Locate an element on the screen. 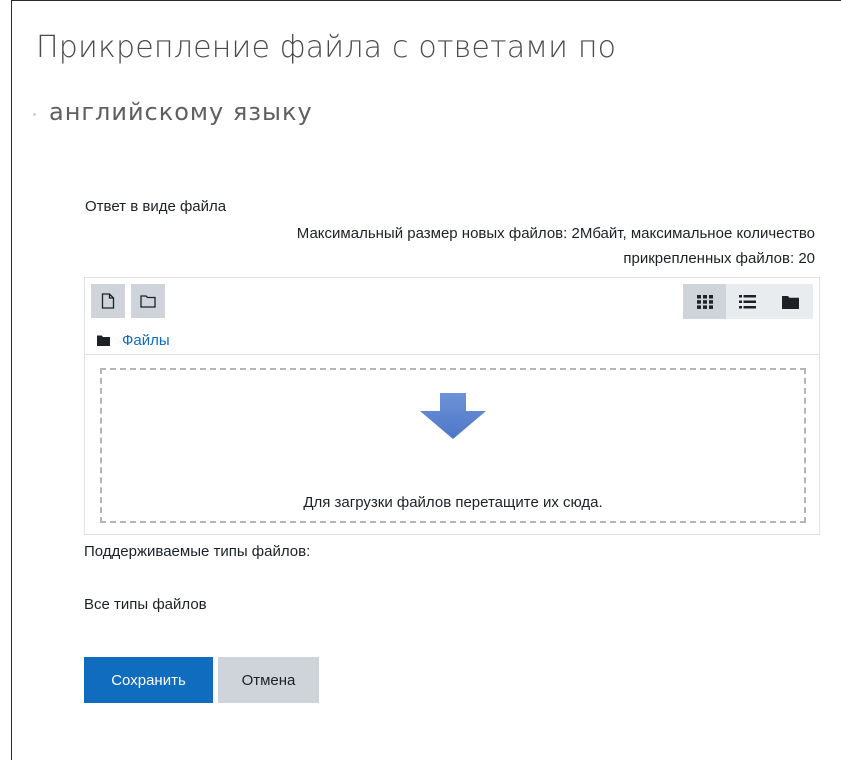  add-file-button is located at coordinates (108, 301).